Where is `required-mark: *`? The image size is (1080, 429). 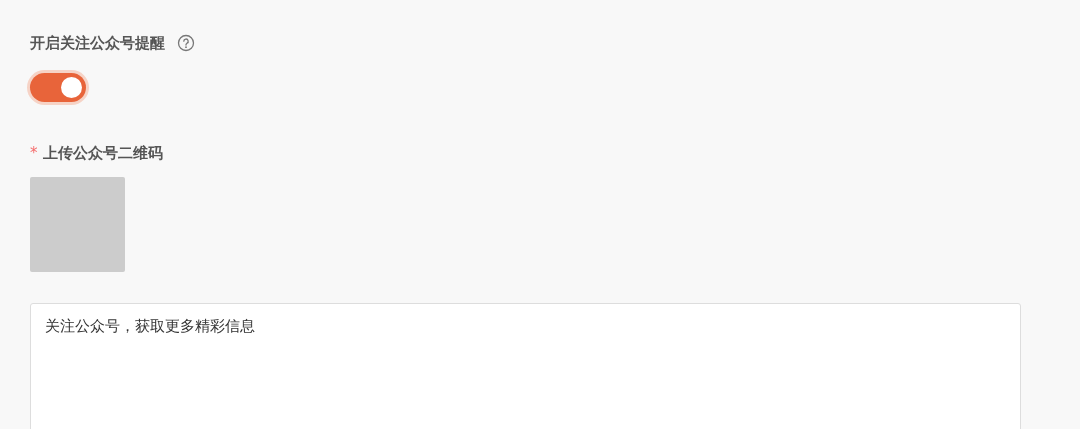
required-mark: * is located at coordinates (34, 153).